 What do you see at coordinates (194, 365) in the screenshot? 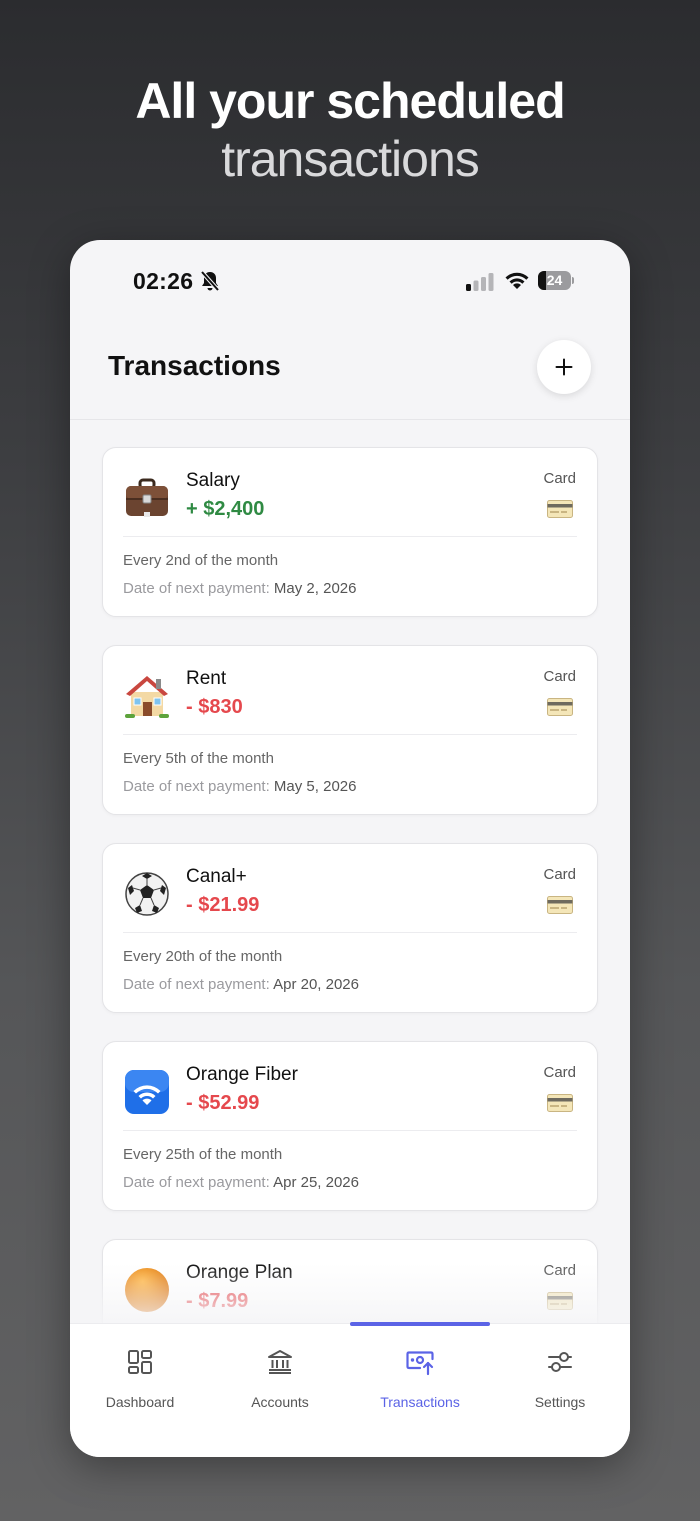
I see `page-title: Transactions` at bounding box center [194, 365].